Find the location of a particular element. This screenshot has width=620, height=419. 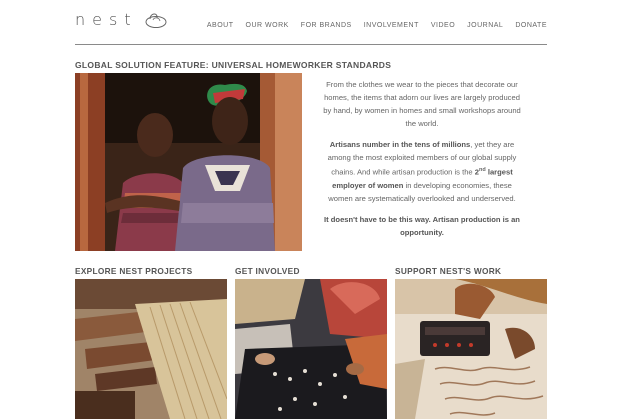

nav-involvement: INVOLVEMENT is located at coordinates (391, 25).